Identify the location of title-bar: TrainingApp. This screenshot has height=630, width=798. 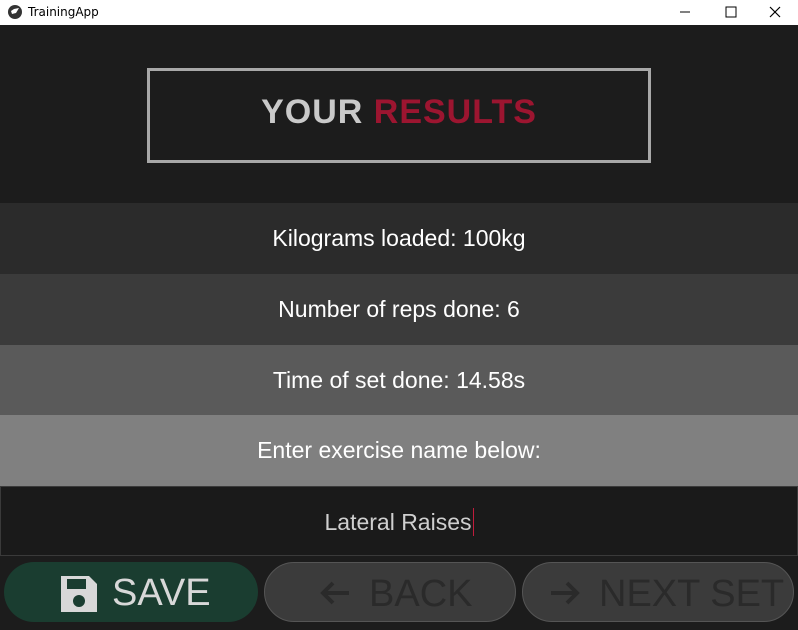
(399, 12).